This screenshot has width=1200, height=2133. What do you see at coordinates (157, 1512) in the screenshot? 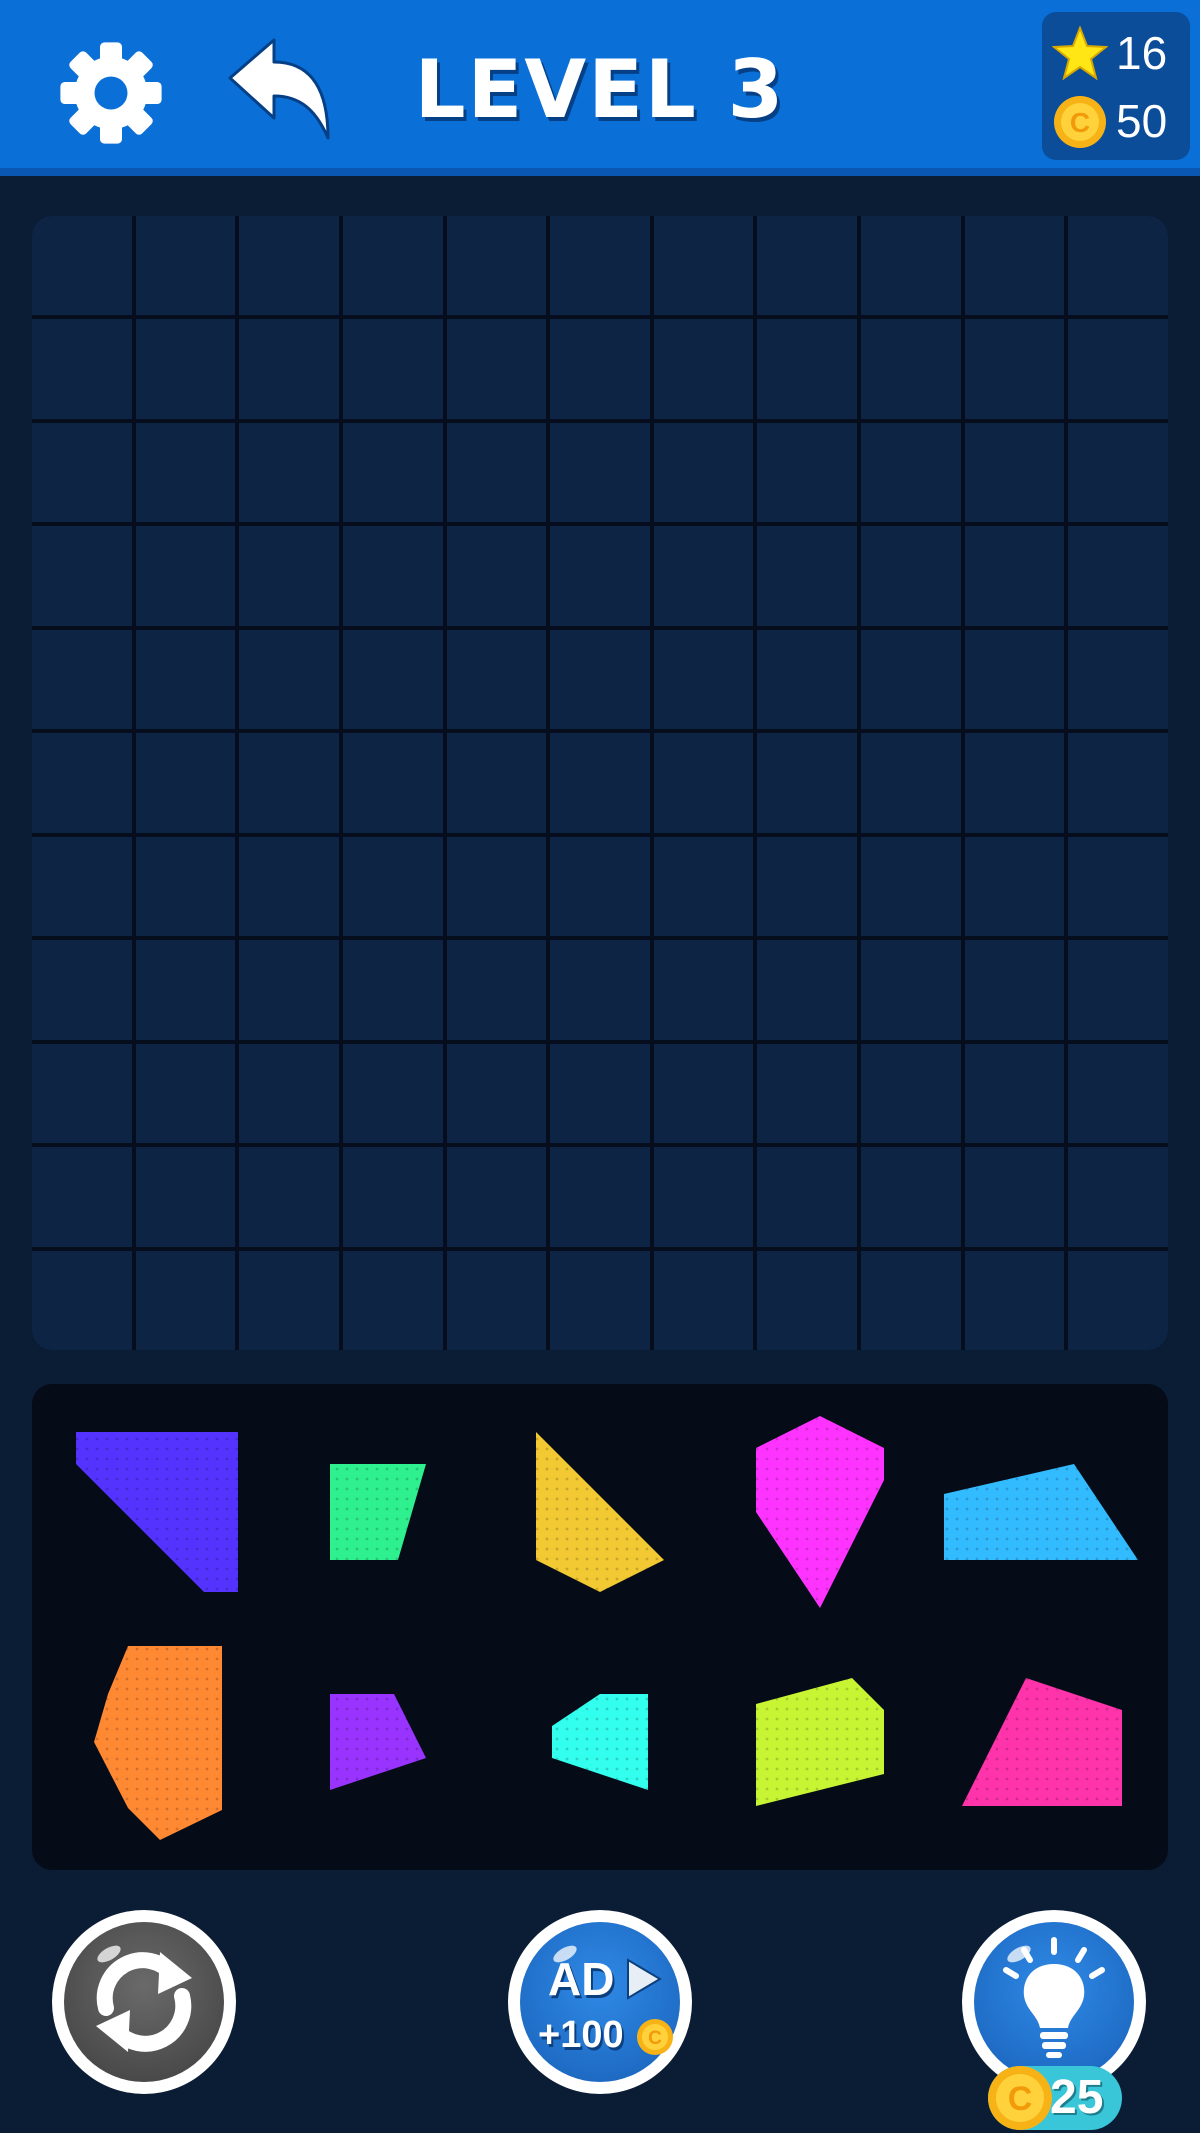
I see `blue-violet-piece` at bounding box center [157, 1512].